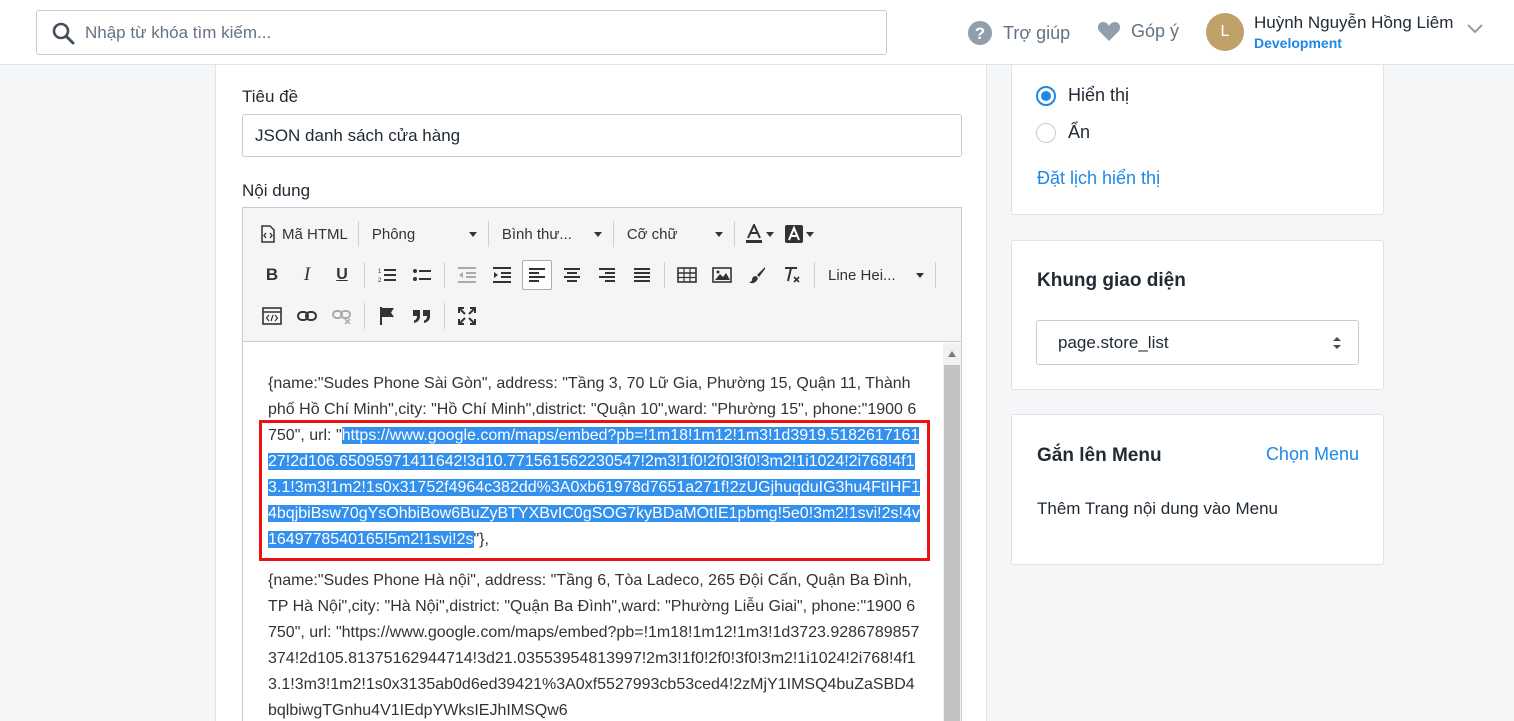 Image resolution: width=1514 pixels, height=721 pixels. Describe the element at coordinates (272, 316) in the screenshot. I see `code-view-button` at that location.